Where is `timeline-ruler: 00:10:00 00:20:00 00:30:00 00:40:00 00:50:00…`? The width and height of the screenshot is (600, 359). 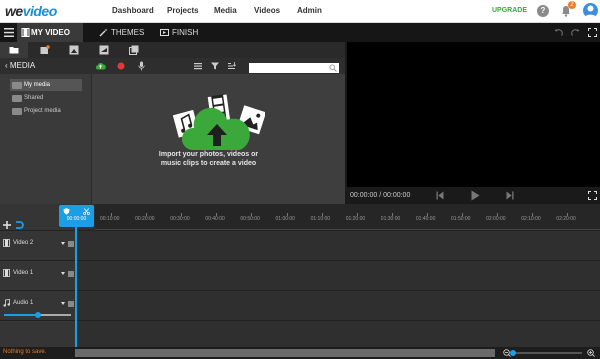 timeline-ruler: 00:10:00 00:20:00 00:30:00 00:40:00 00:50:00… is located at coordinates (347, 217).